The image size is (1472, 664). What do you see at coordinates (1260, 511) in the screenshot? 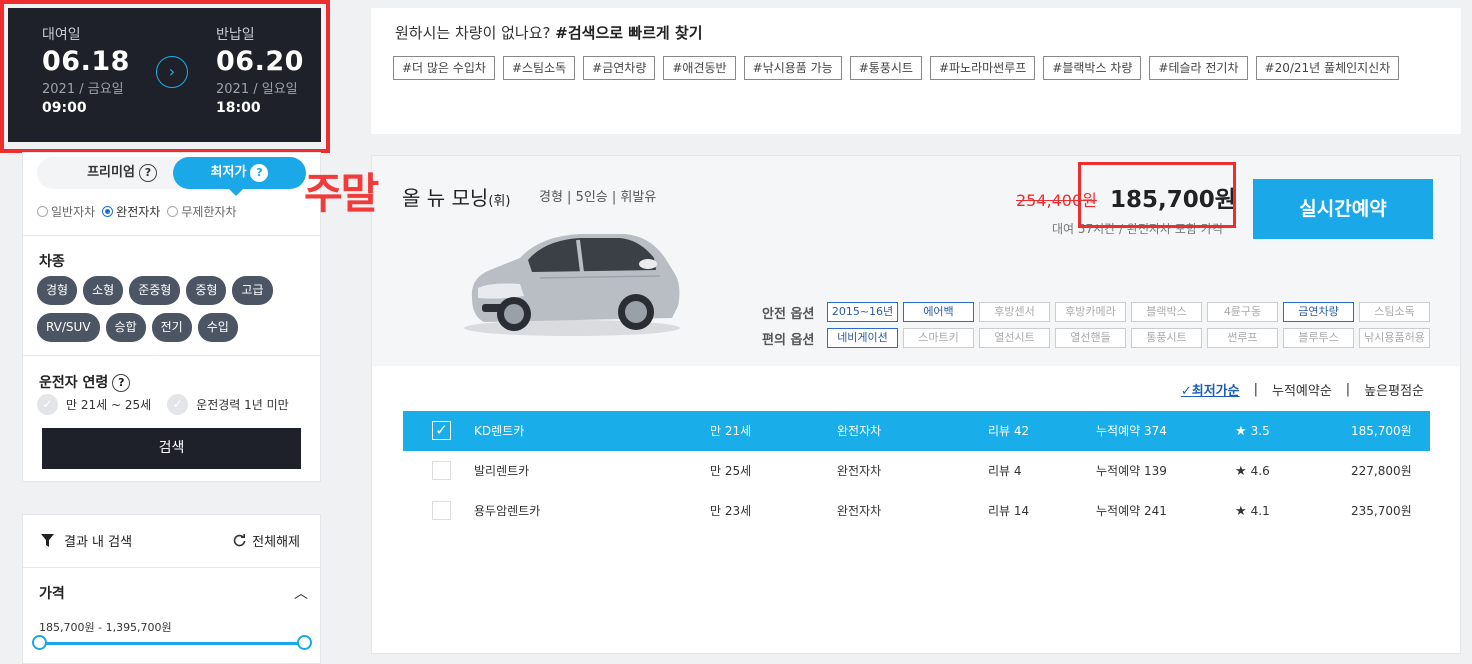
I see `rating-value: 4.1` at bounding box center [1260, 511].